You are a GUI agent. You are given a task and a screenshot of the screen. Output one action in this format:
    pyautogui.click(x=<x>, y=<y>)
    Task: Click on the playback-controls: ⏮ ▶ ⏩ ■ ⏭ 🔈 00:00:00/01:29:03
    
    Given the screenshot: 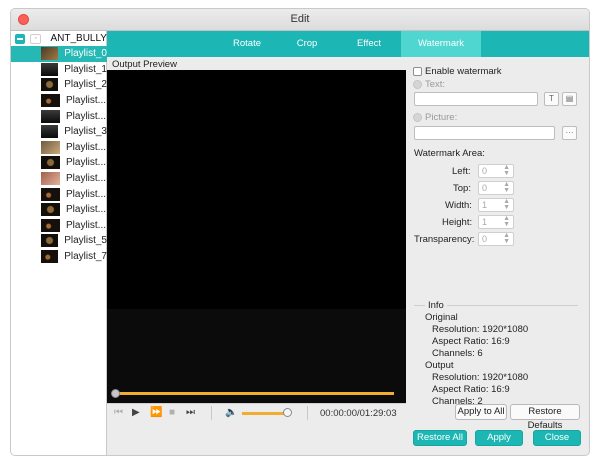 What is the action you would take?
    pyautogui.click(x=256, y=413)
    